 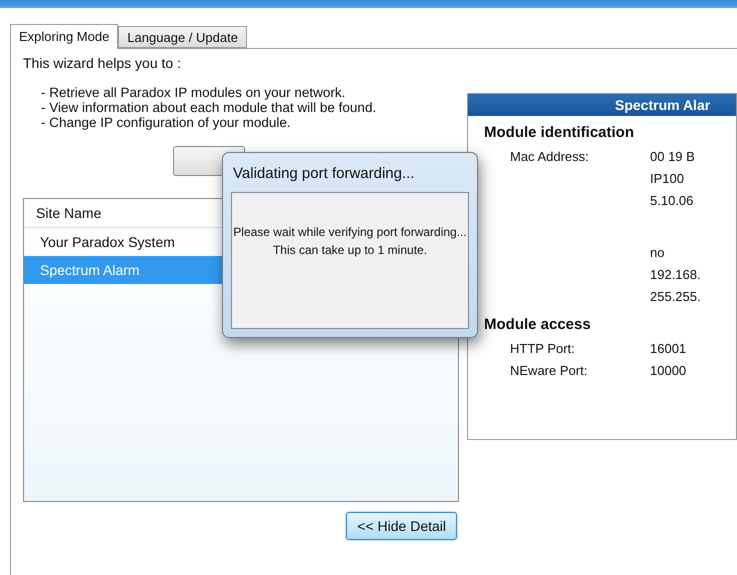 I want to click on field-label: NEware Port:, so click(x=549, y=371).